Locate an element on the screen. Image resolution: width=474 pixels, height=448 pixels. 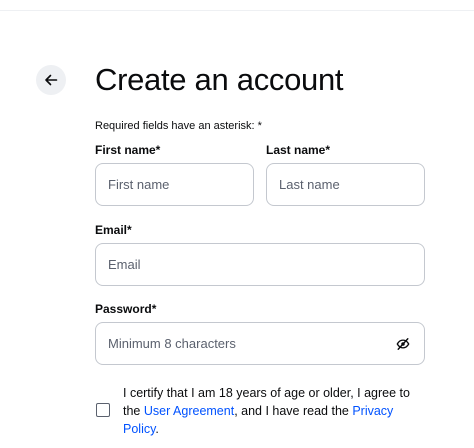
terms-text-after: . is located at coordinates (157, 429).